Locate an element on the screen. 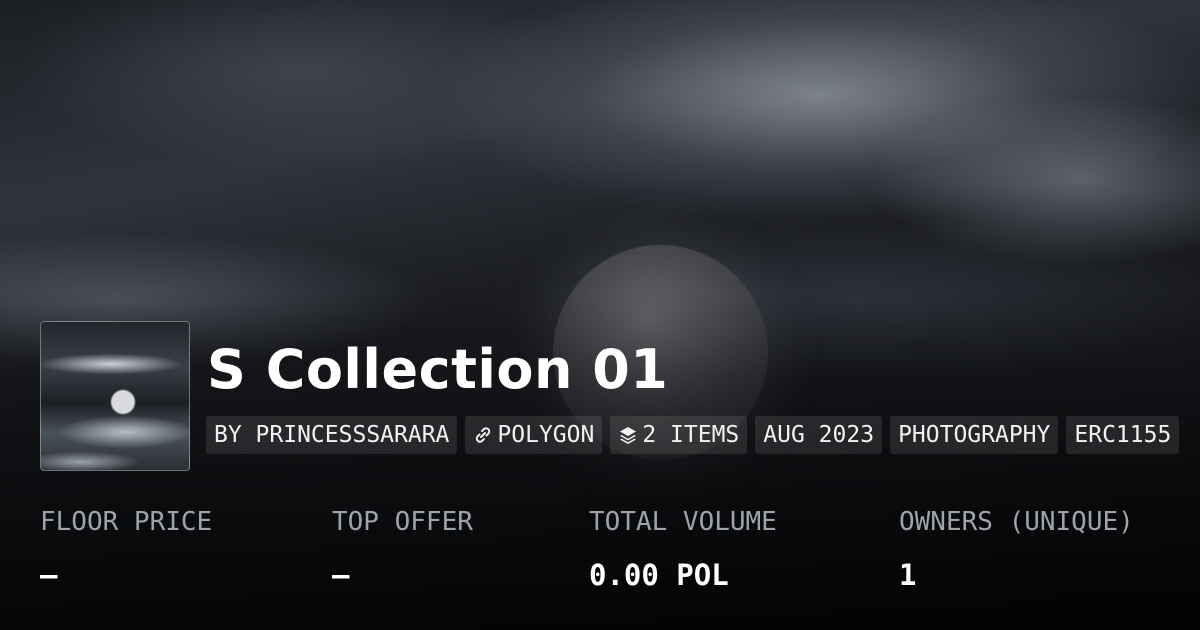  chain-tag: POLYGON is located at coordinates (534, 435).